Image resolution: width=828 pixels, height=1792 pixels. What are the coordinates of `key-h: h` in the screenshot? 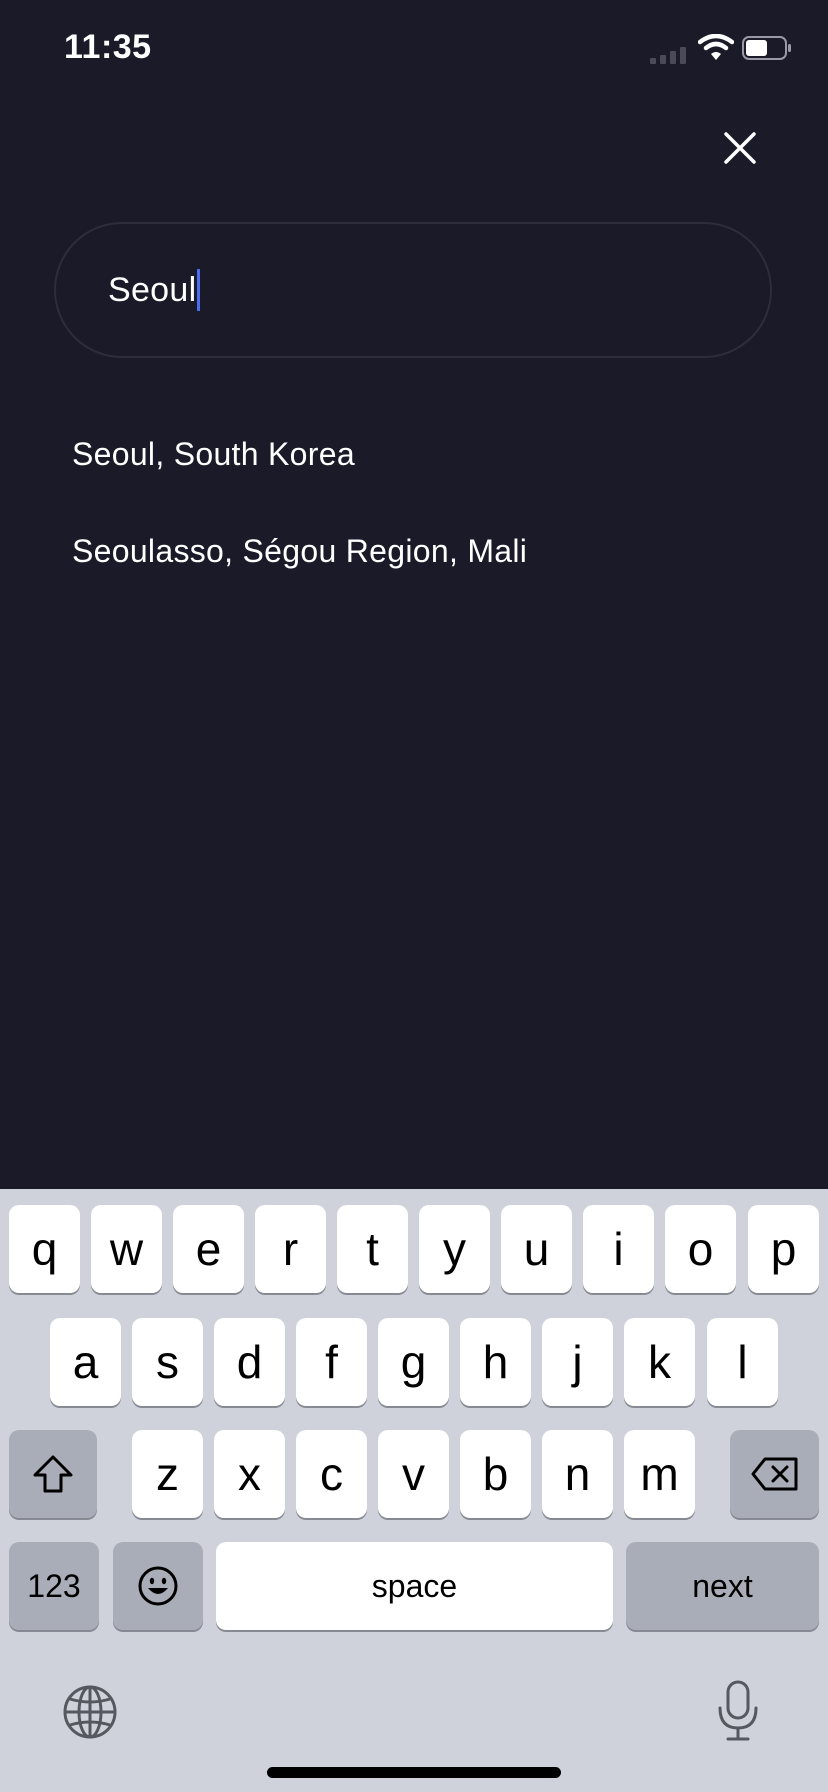 It's located at (495, 1362).